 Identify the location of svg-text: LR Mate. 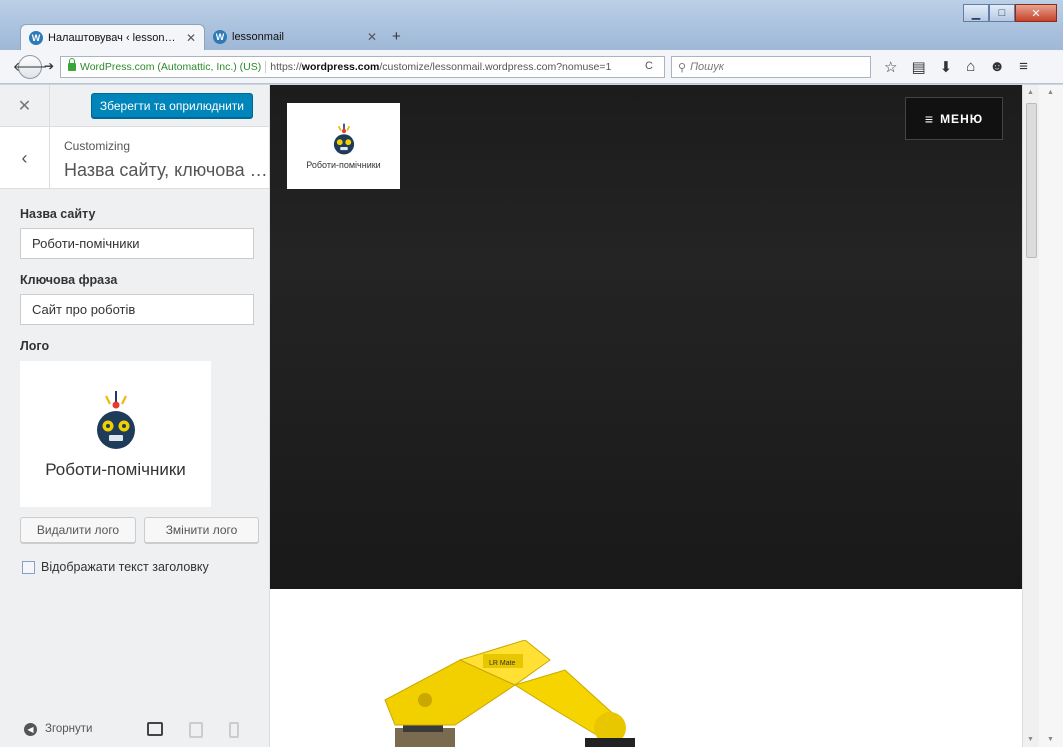
(502, 663).